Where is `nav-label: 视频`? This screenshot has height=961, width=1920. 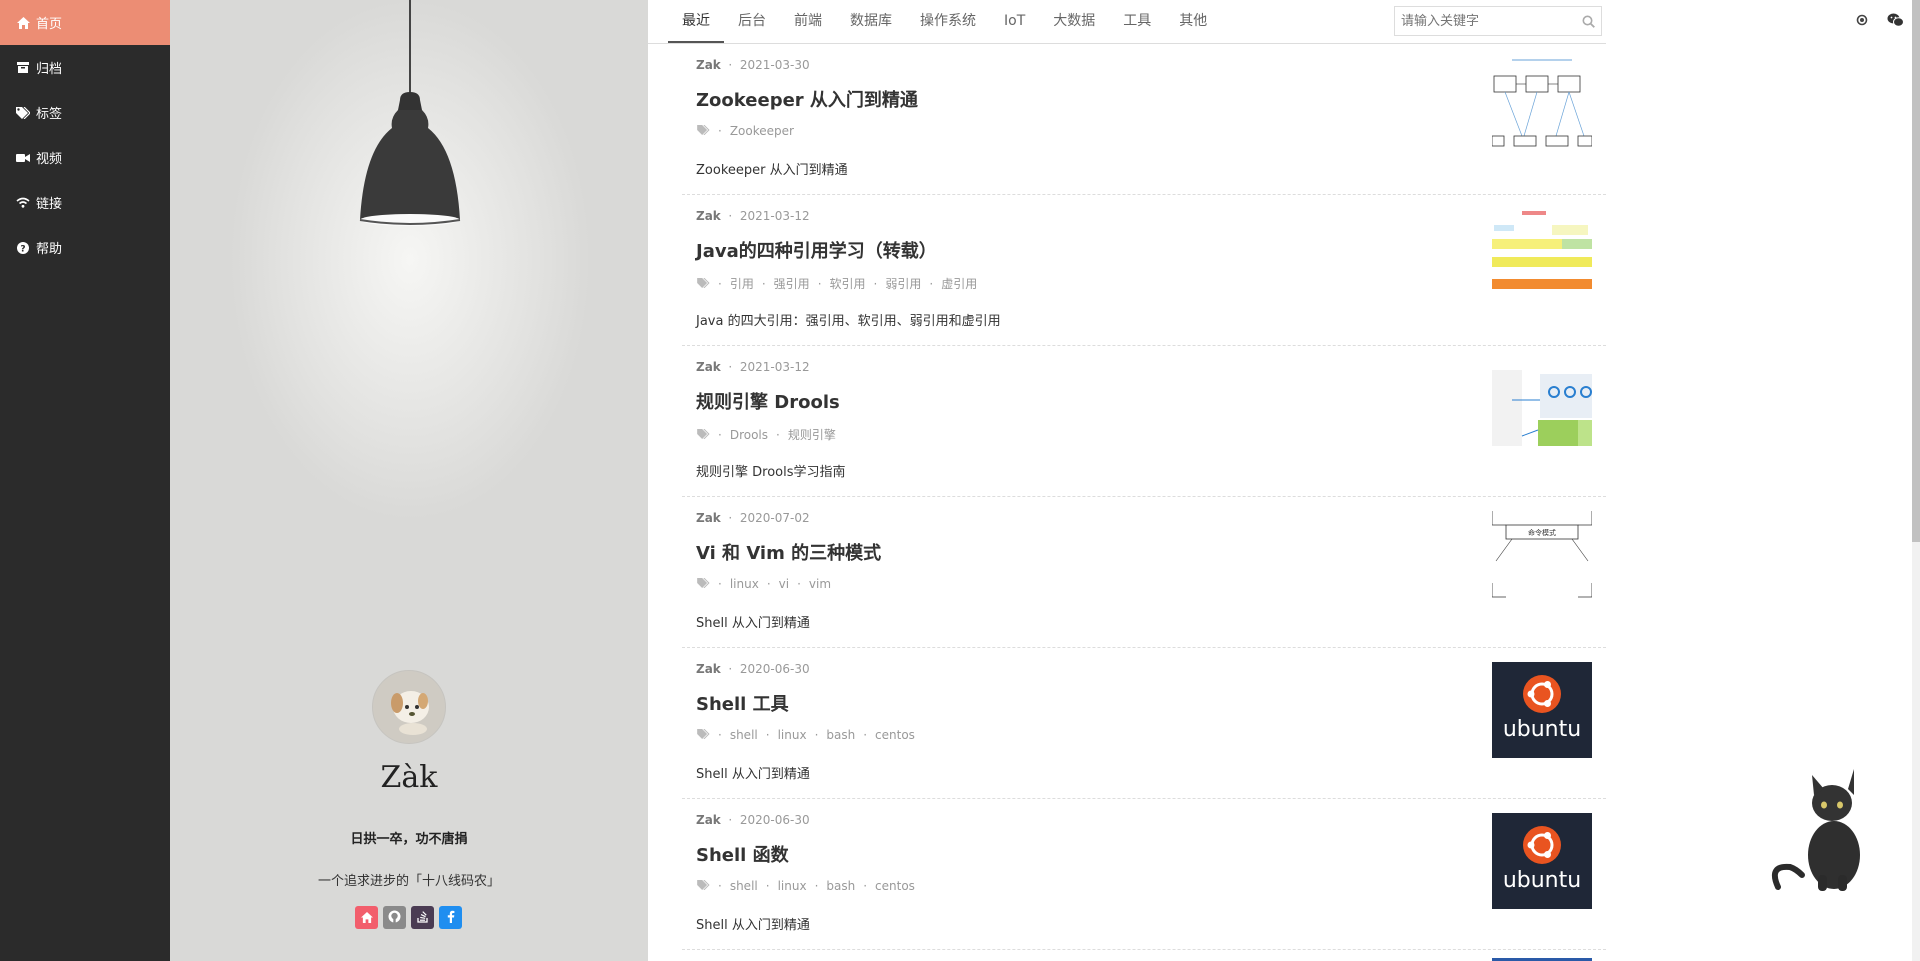 nav-label: 视频 is located at coordinates (49, 159).